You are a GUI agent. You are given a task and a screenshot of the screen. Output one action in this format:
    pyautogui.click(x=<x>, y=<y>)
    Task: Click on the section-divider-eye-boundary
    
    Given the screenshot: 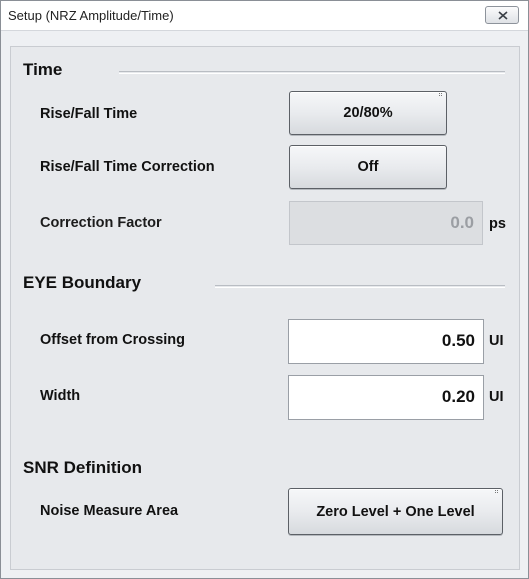 What is the action you would take?
    pyautogui.click(x=360, y=286)
    